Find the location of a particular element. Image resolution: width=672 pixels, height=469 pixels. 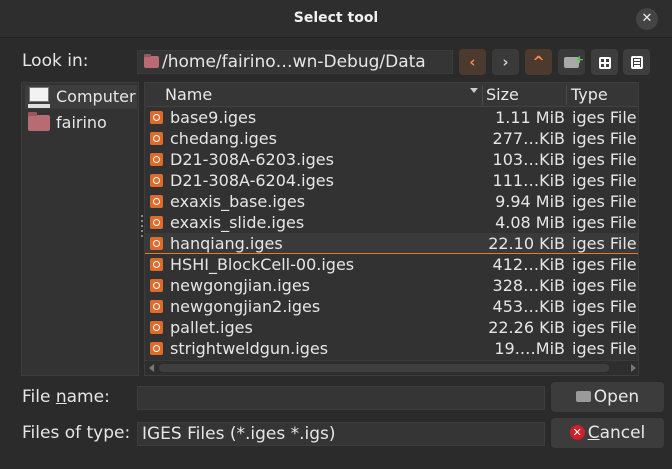

file-size: 277…KiB is located at coordinates (528, 138).